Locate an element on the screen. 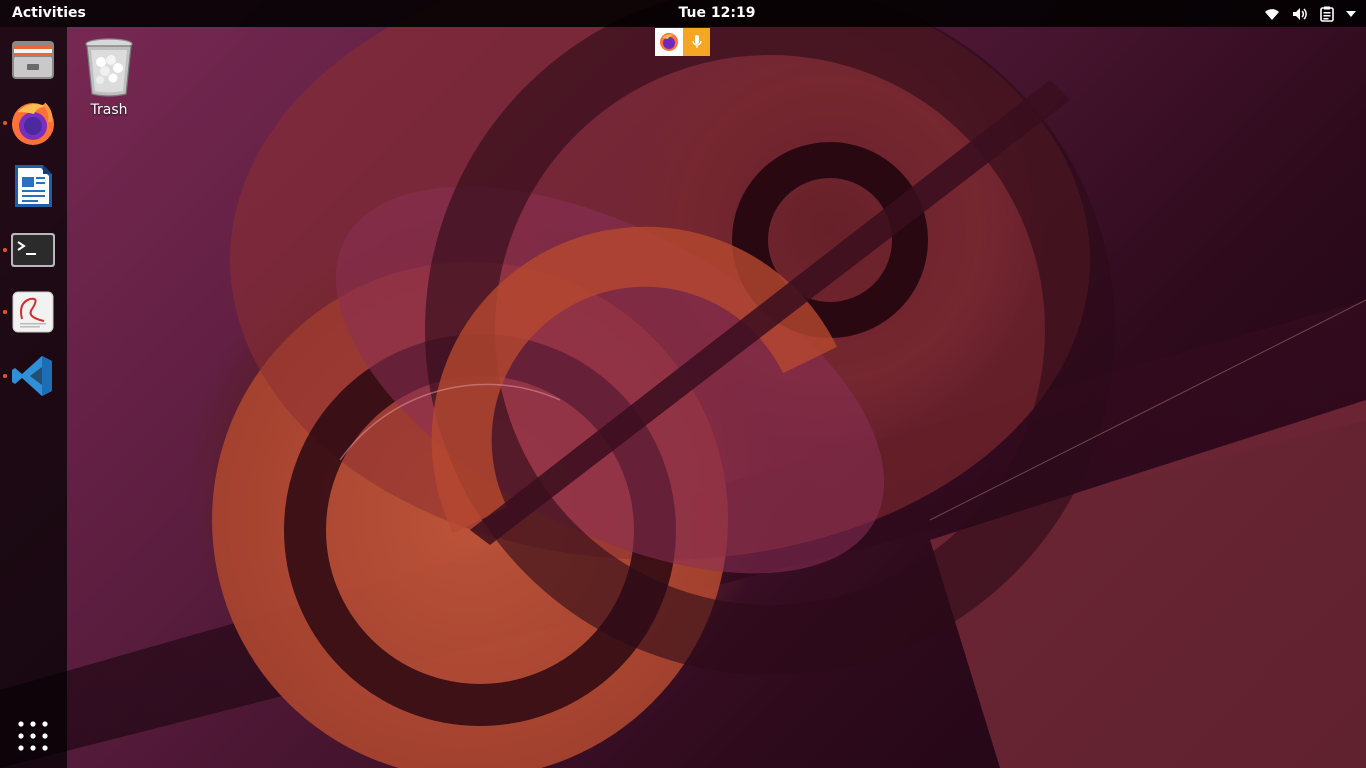  dock-item-libreoffice-writer is located at coordinates (33, 186).